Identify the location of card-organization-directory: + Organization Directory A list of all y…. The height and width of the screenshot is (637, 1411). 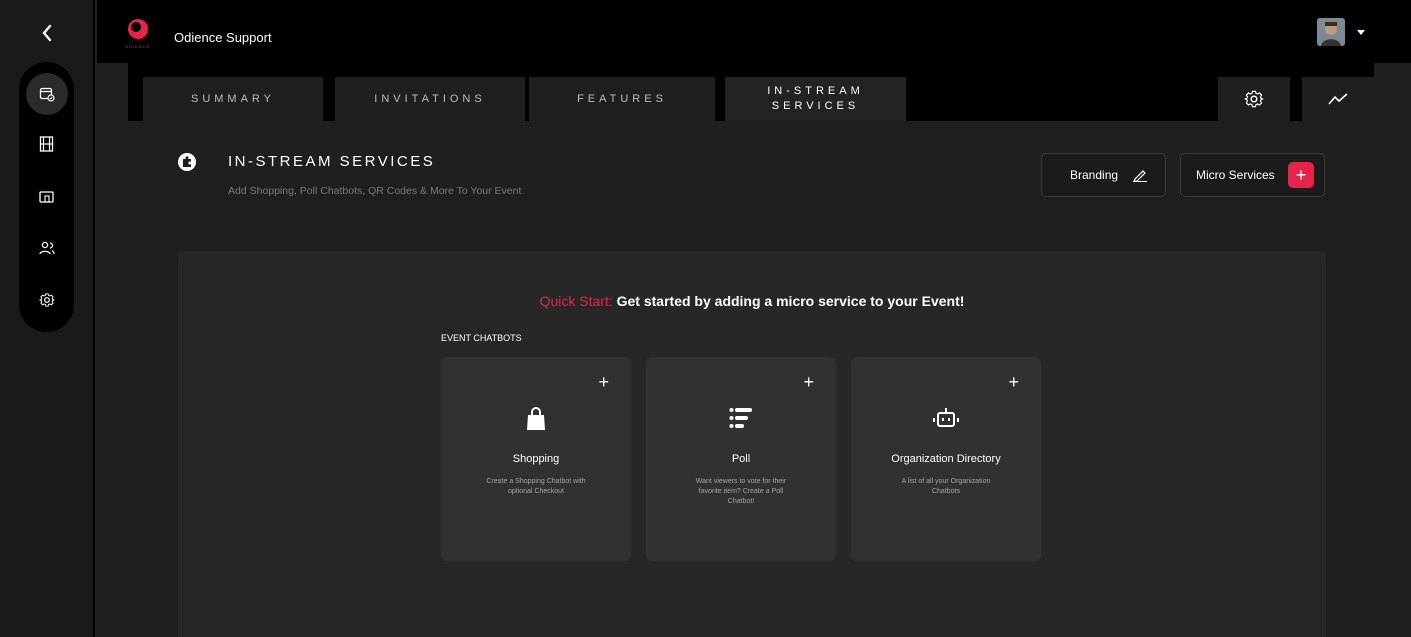
(946, 459).